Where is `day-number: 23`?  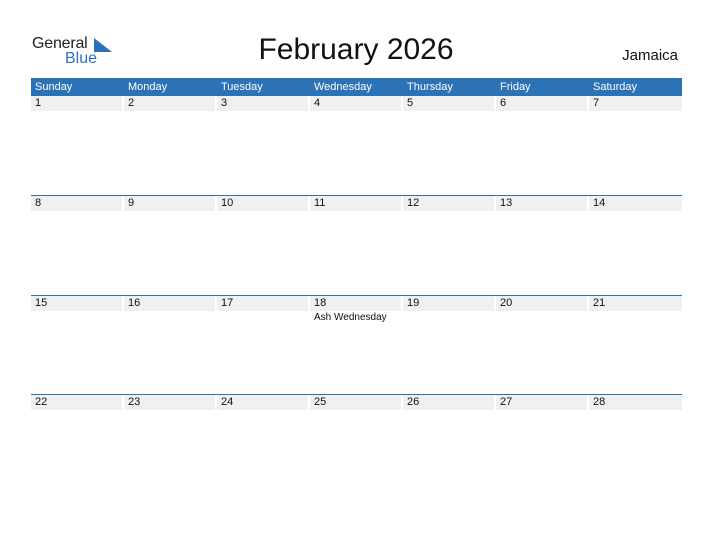
day-number: 23 is located at coordinates (169, 402).